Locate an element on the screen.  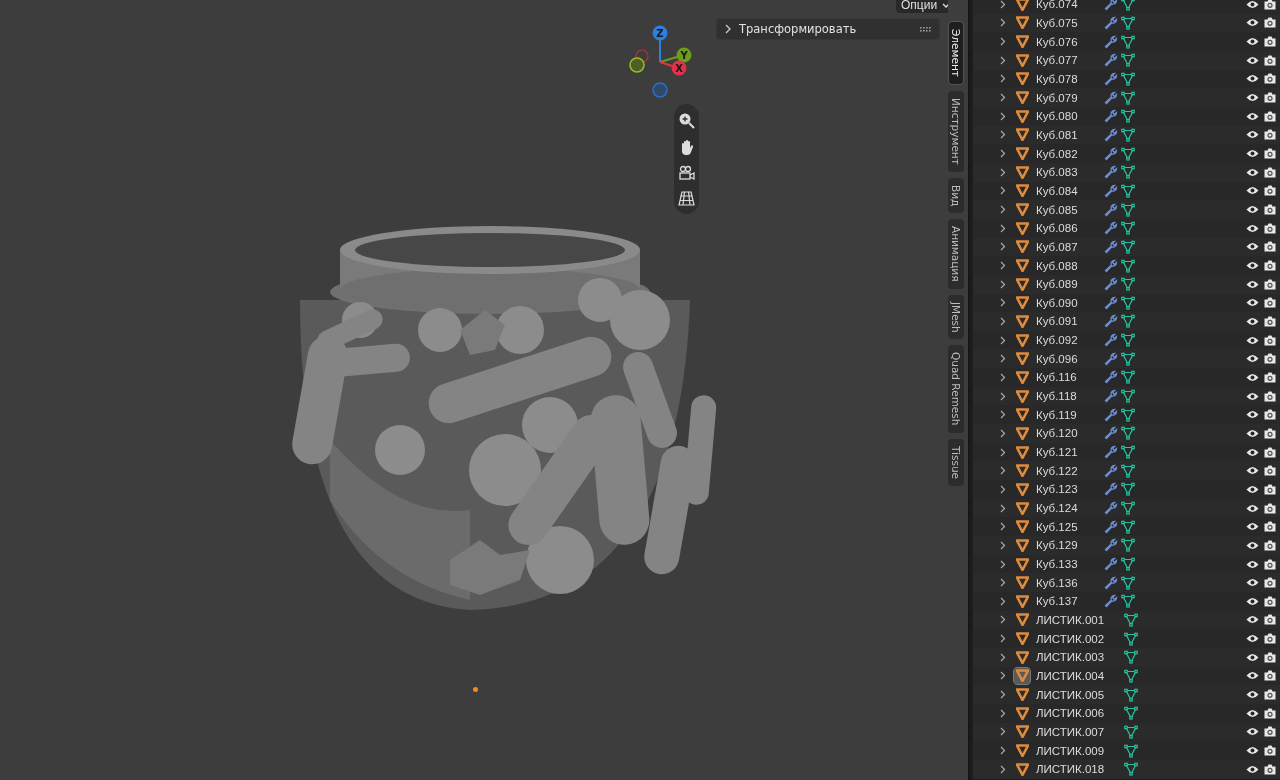
outliner-row: Куб.074 is located at coordinates (1126, 7).